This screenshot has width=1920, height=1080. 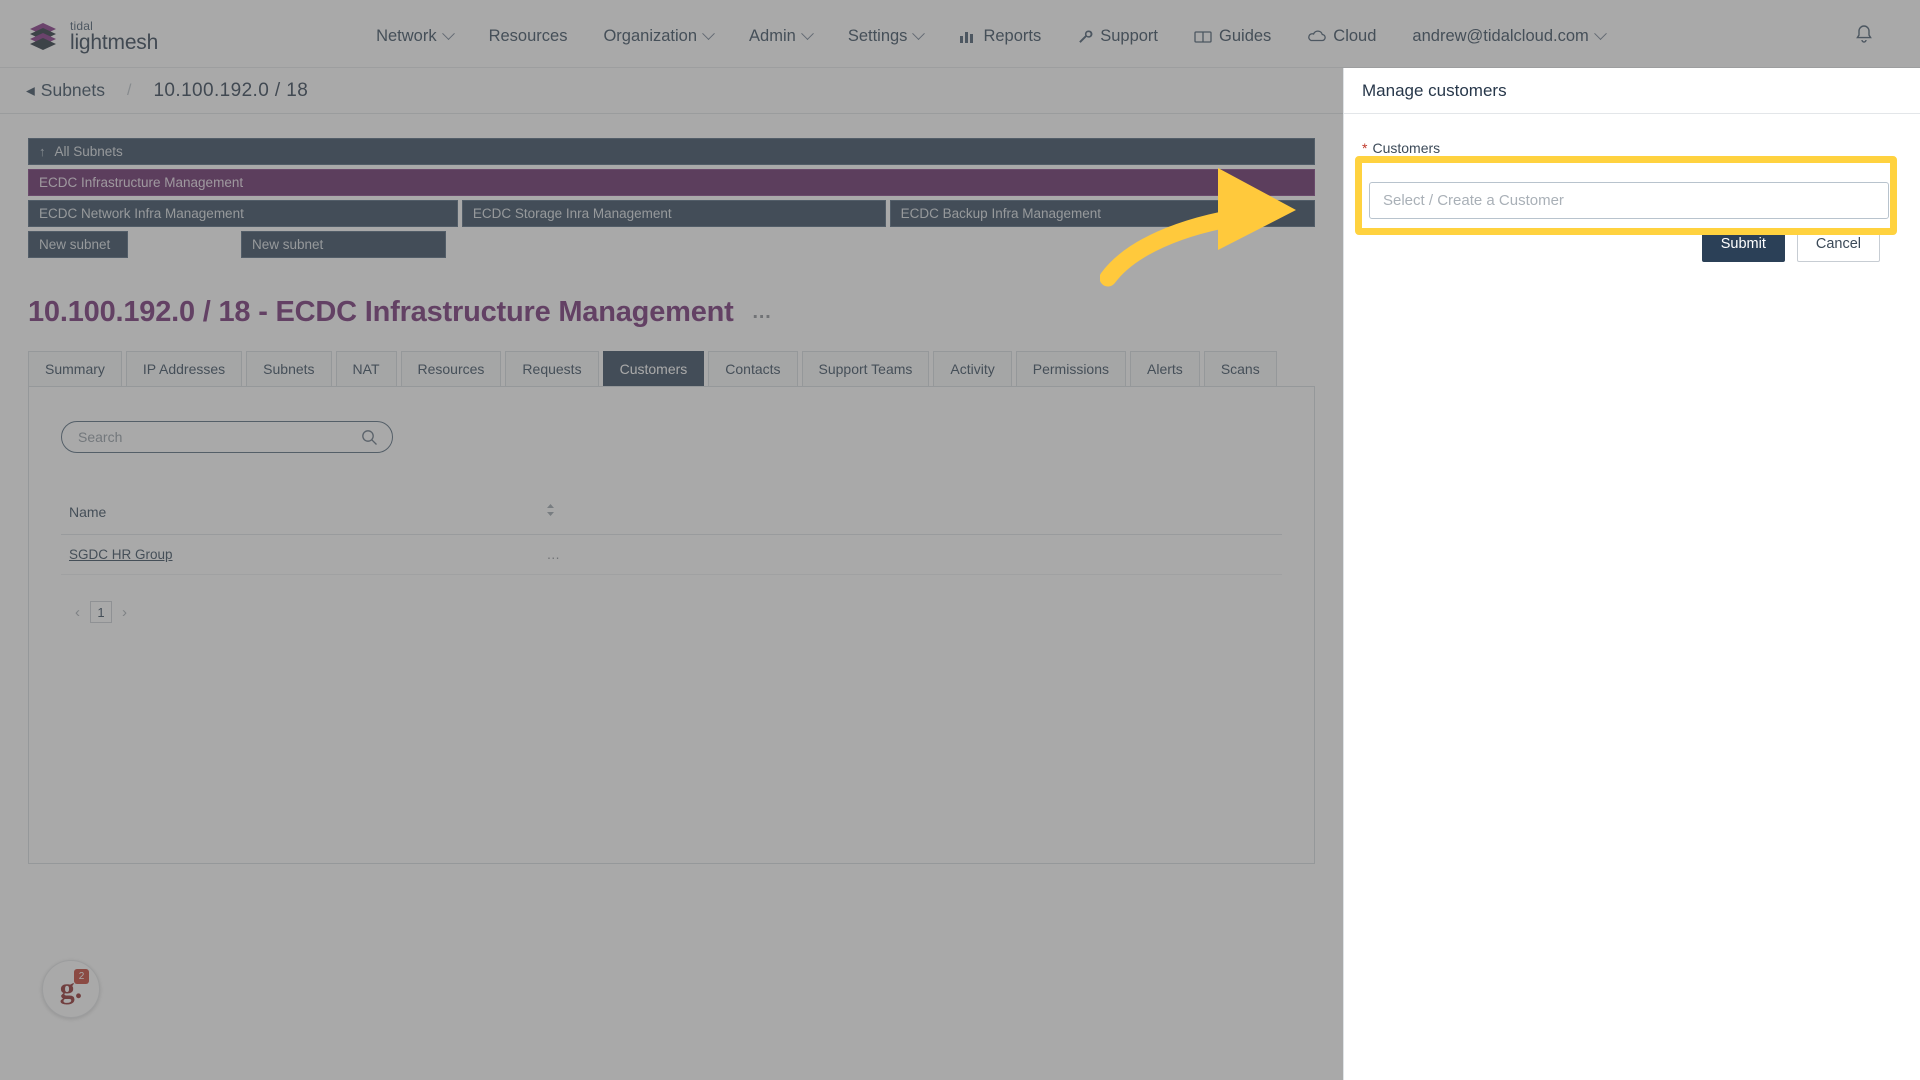 What do you see at coordinates (552, 368) in the screenshot?
I see `tab-requests: Requests` at bounding box center [552, 368].